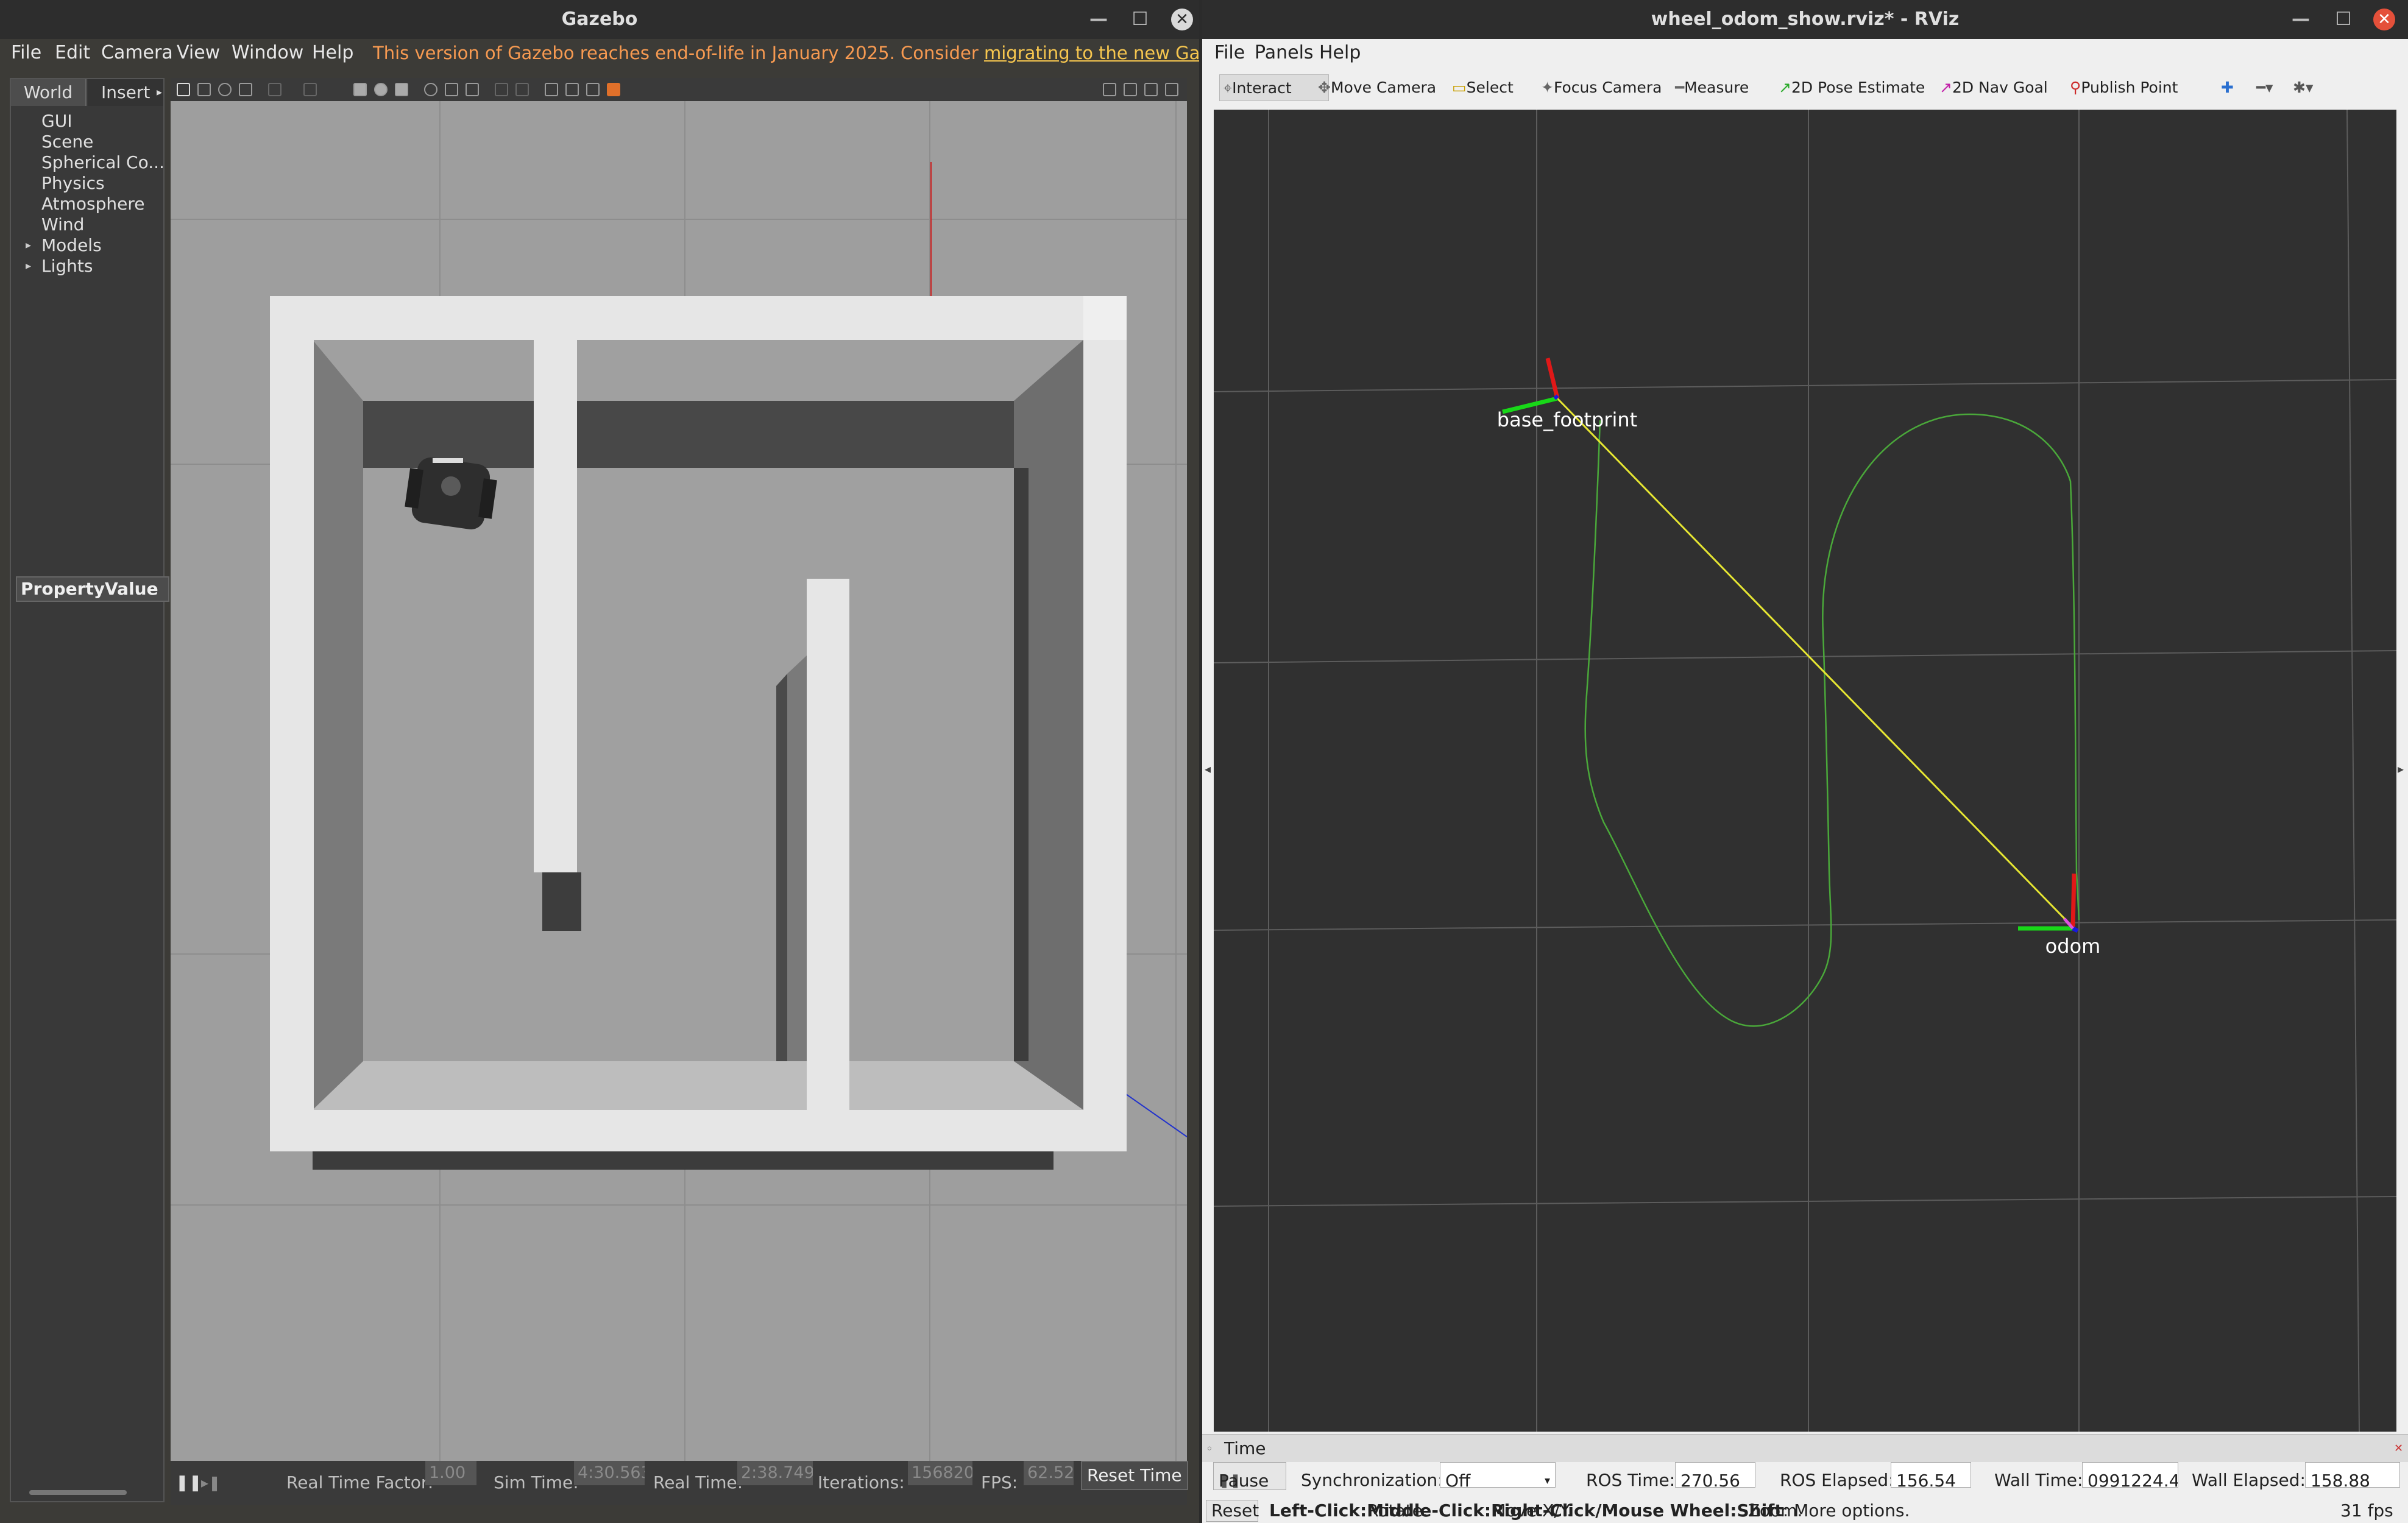  I want to click on sync-select: Off ▾, so click(1498, 1475).